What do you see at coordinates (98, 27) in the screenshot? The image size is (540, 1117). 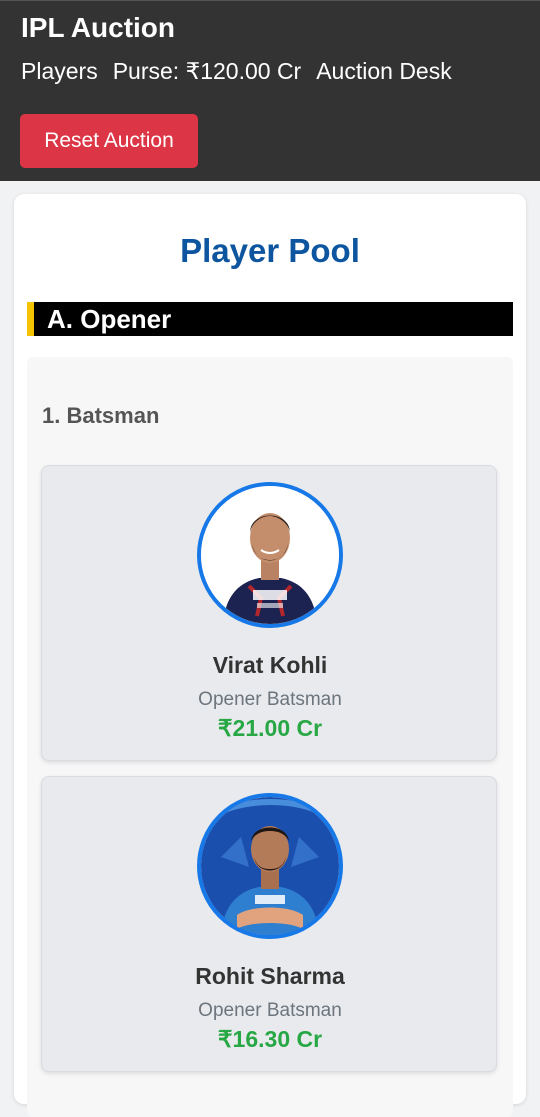 I see `app-title: IPL Auction` at bounding box center [98, 27].